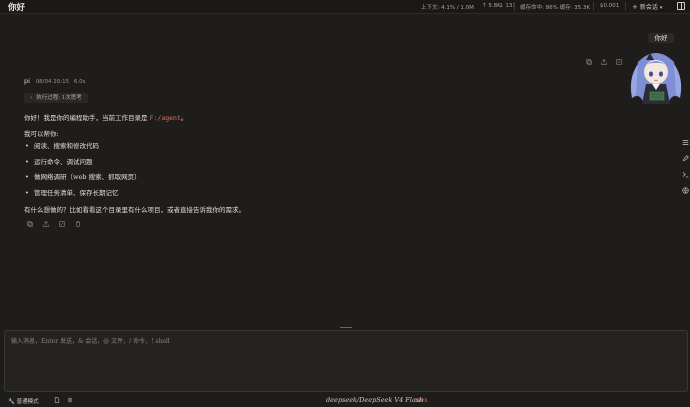 This screenshot has width=690, height=407. What do you see at coordinates (635, 7) in the screenshot?
I see `plus-icon: +` at bounding box center [635, 7].